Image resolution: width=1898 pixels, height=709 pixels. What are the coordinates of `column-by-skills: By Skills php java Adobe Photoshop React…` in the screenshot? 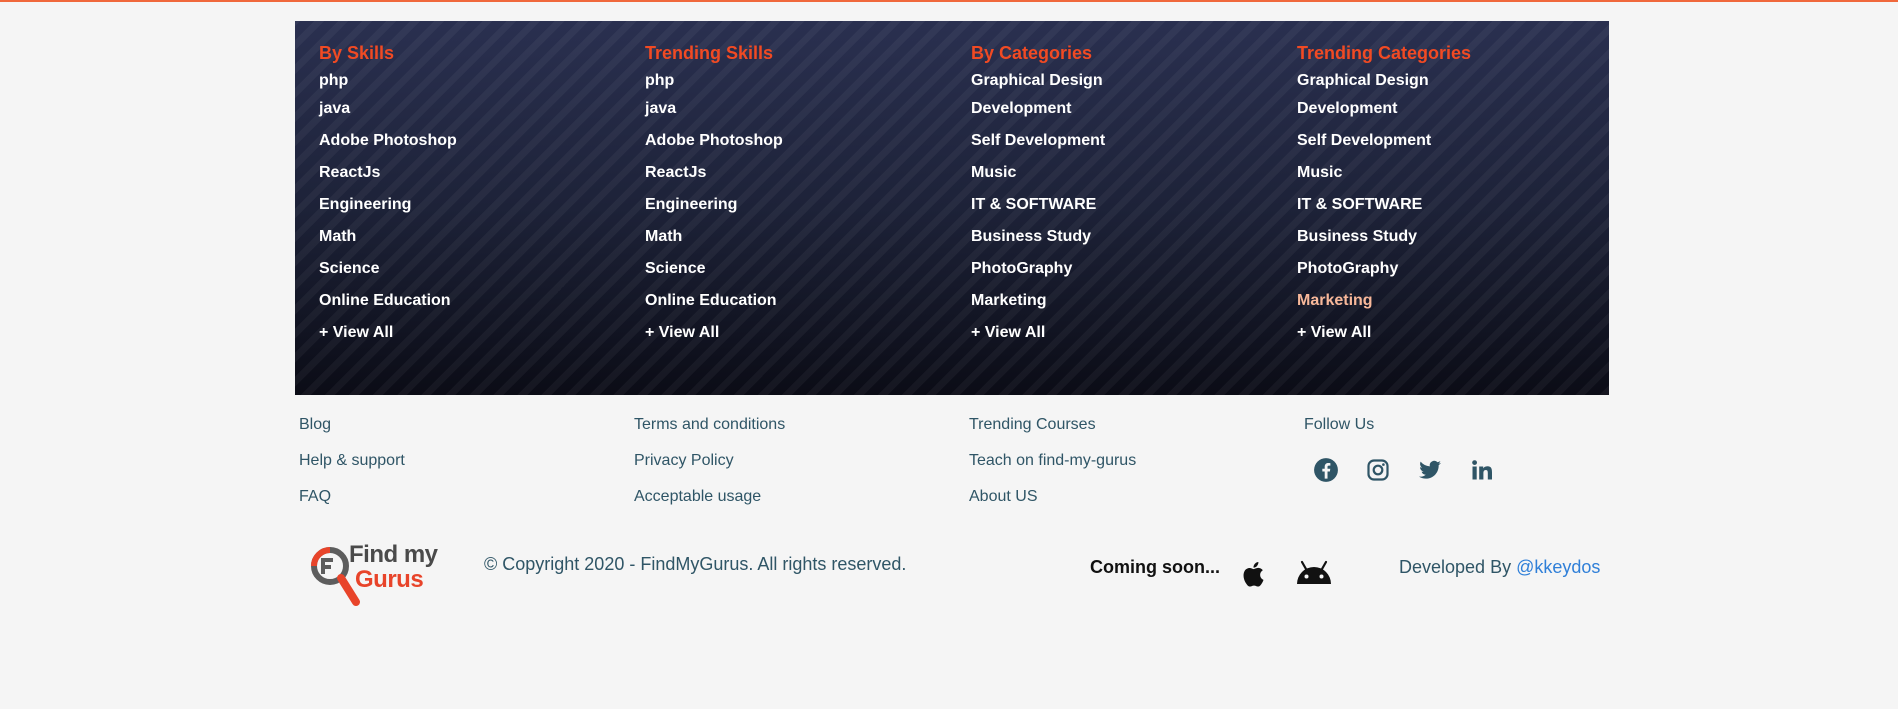 It's located at (388, 195).